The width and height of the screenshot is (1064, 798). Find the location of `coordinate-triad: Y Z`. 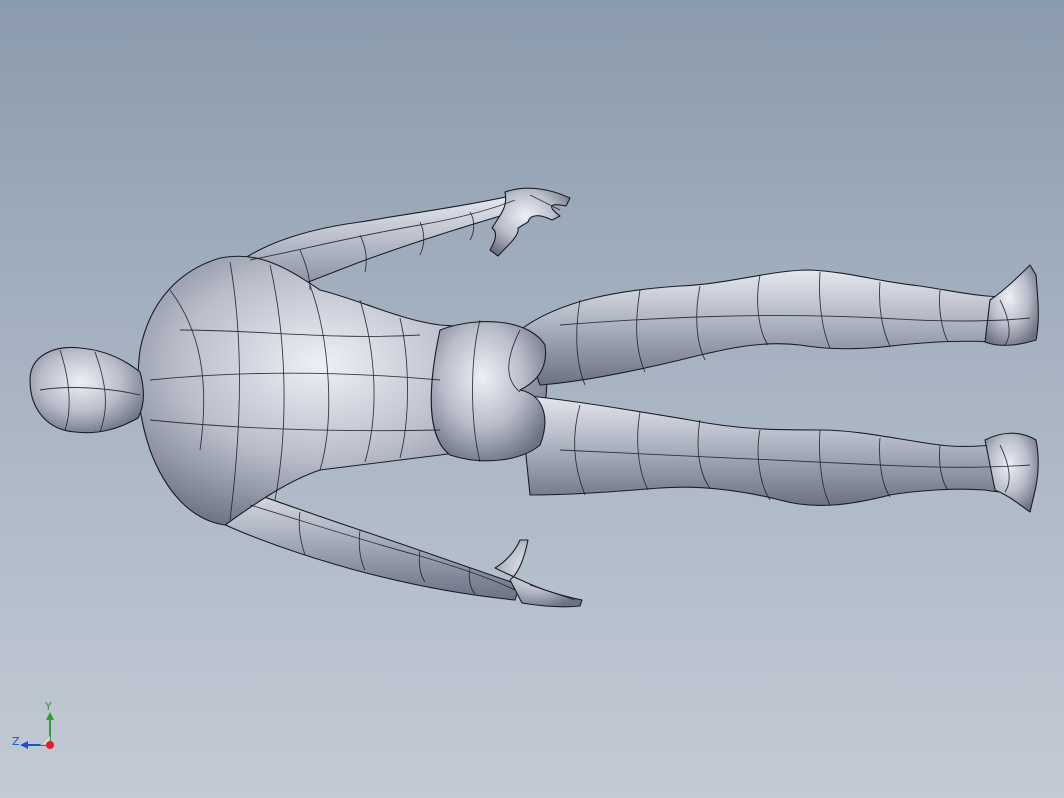

coordinate-triad: Y Z is located at coordinates (38, 728).